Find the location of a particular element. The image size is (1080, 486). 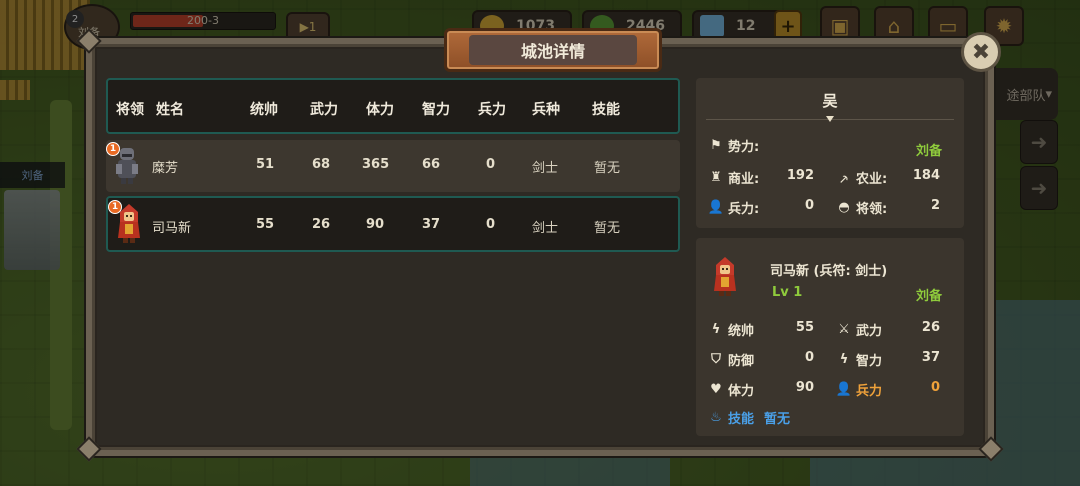

dialog-title: 城池详情 is located at coordinates (553, 50).